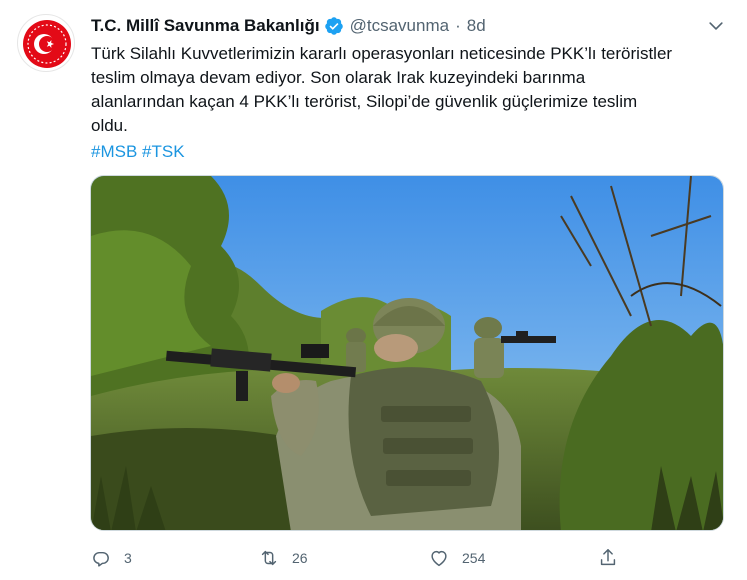 The image size is (747, 580). Describe the element at coordinates (399, 26) in the screenshot. I see `author-handle: @tcsavunma` at that location.